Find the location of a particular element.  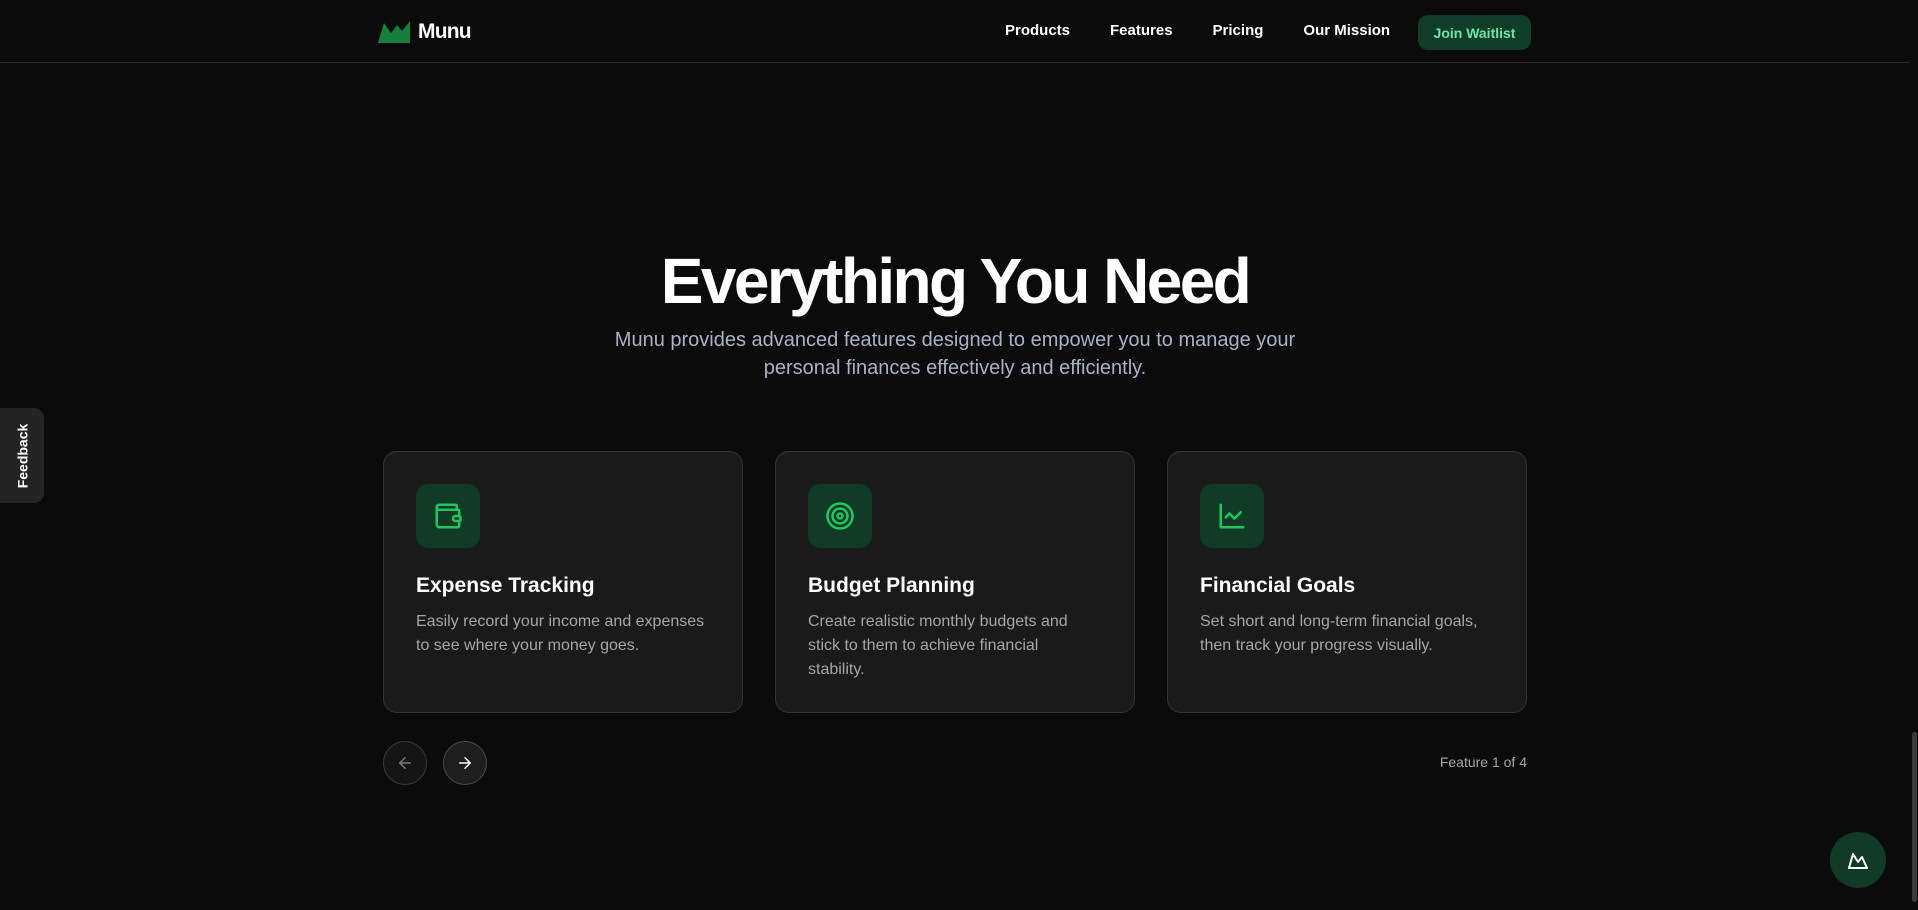

logo-text: Munu is located at coordinates (445, 31).